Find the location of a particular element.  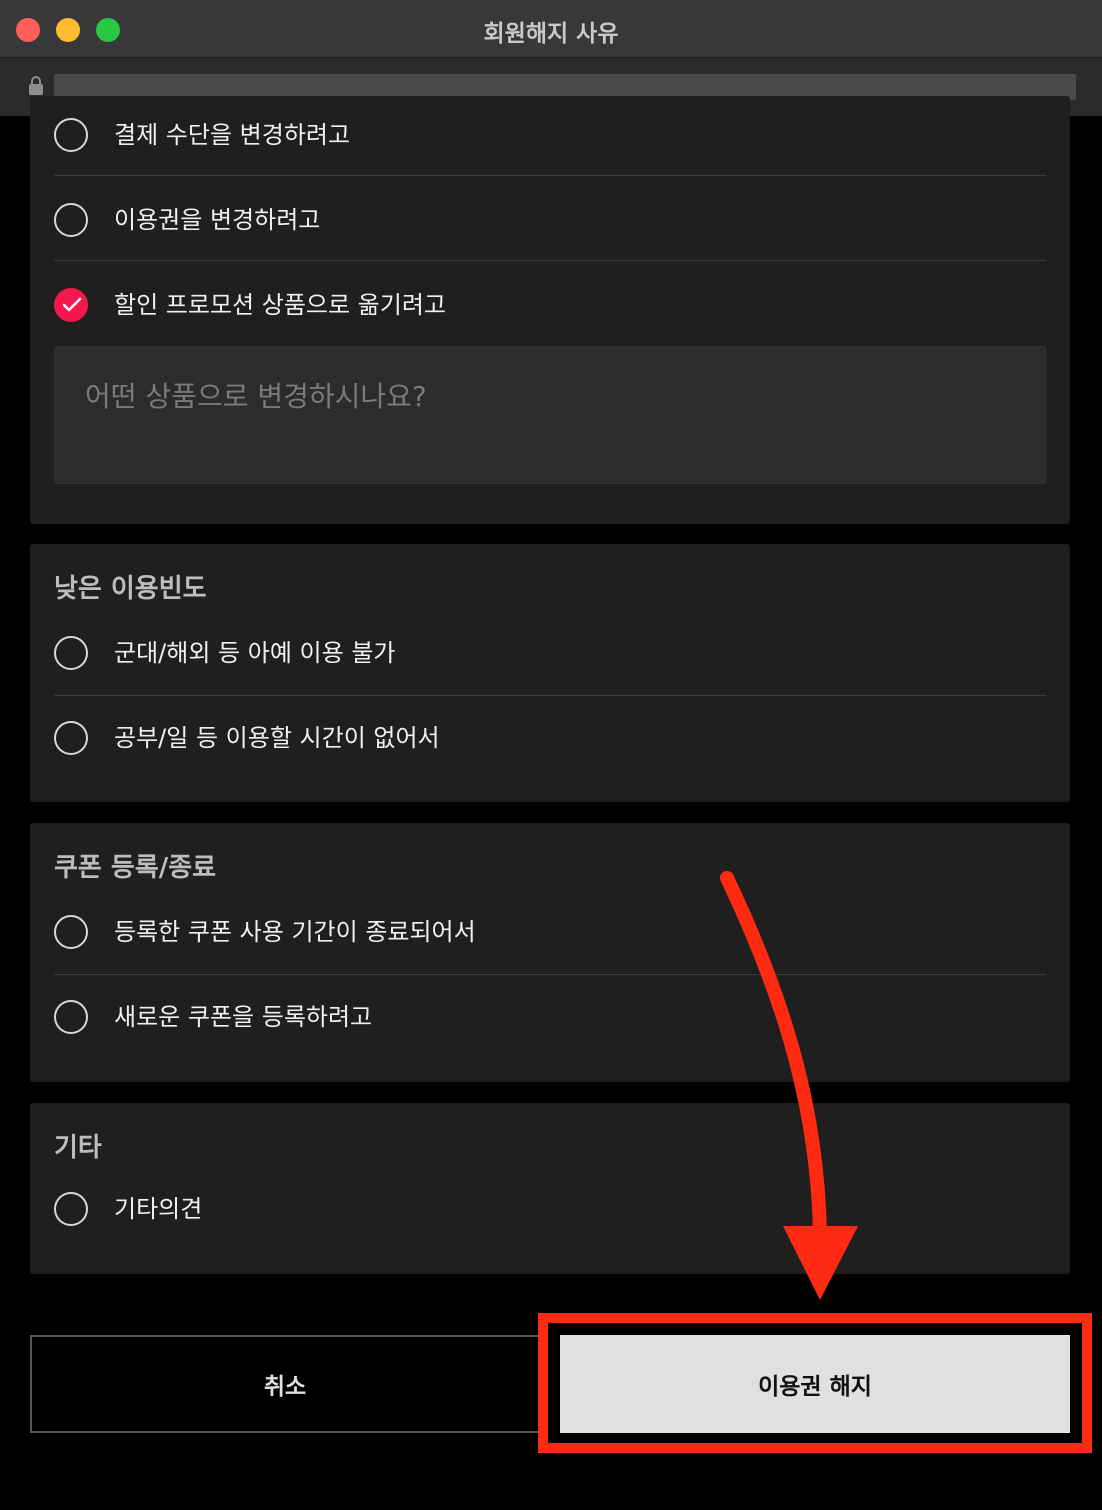

reason-option-payment-method: 결제 수단을 변경하려고 is located at coordinates (550, 138).